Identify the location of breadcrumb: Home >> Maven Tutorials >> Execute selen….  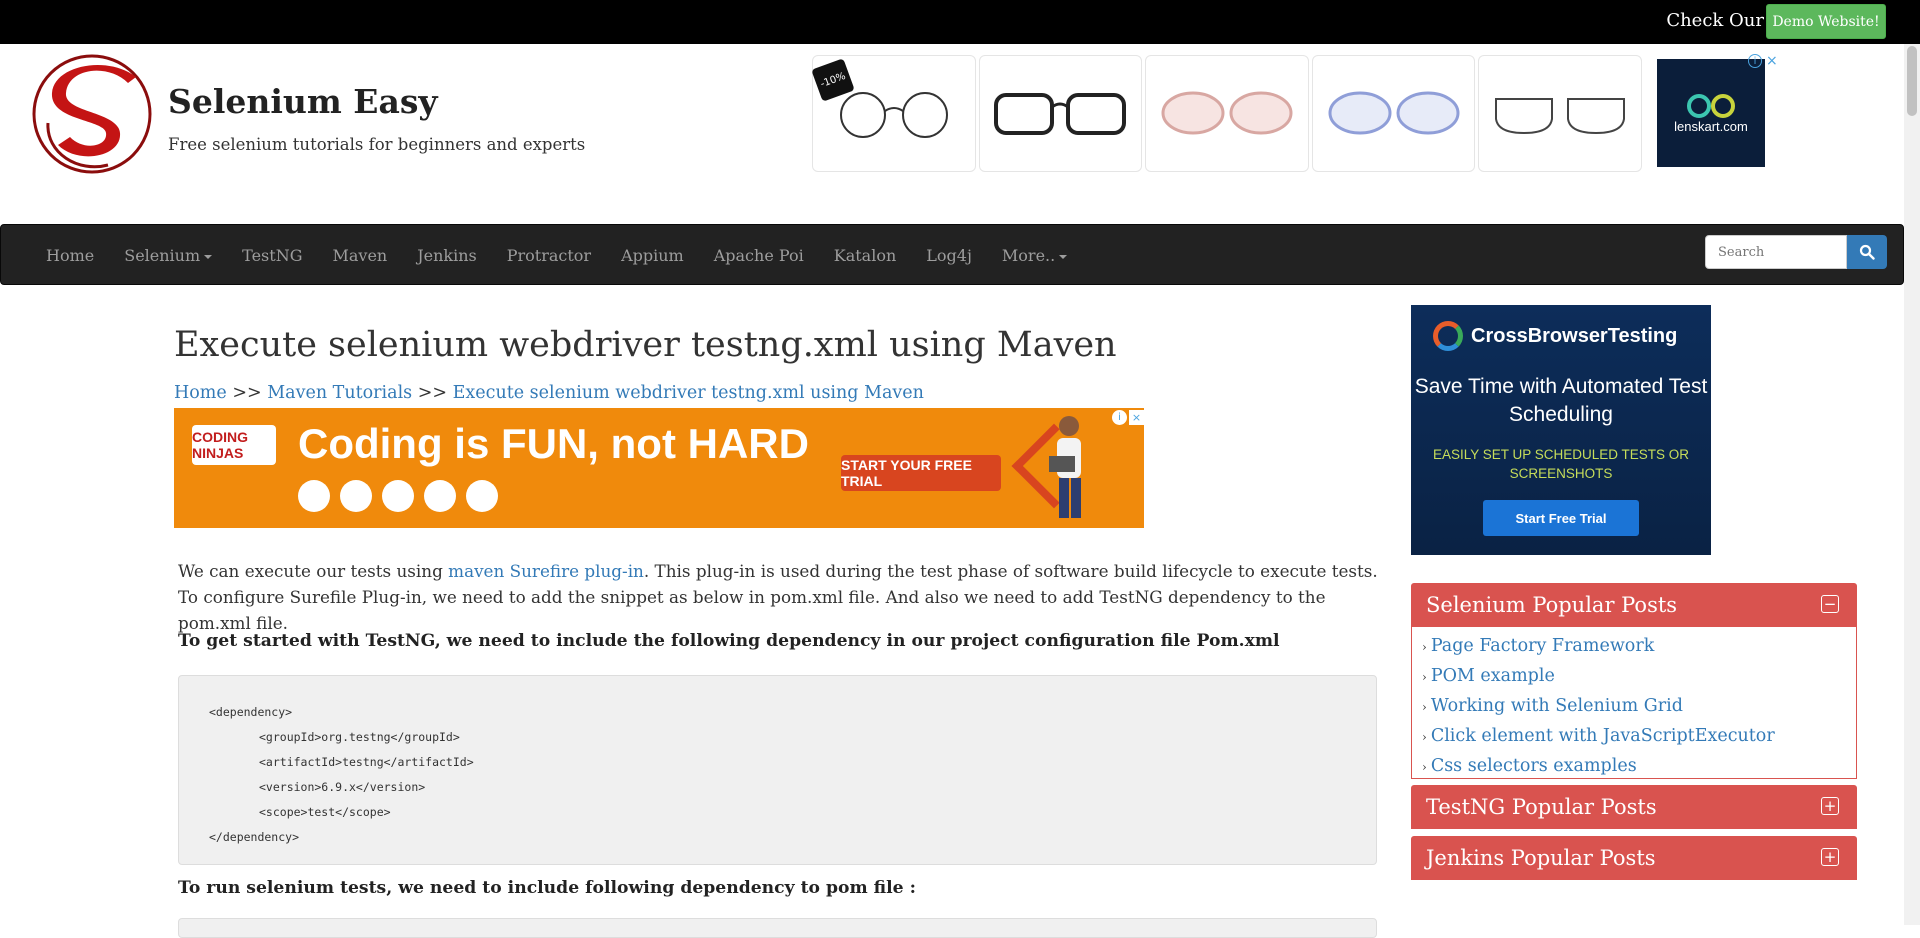
(549, 393).